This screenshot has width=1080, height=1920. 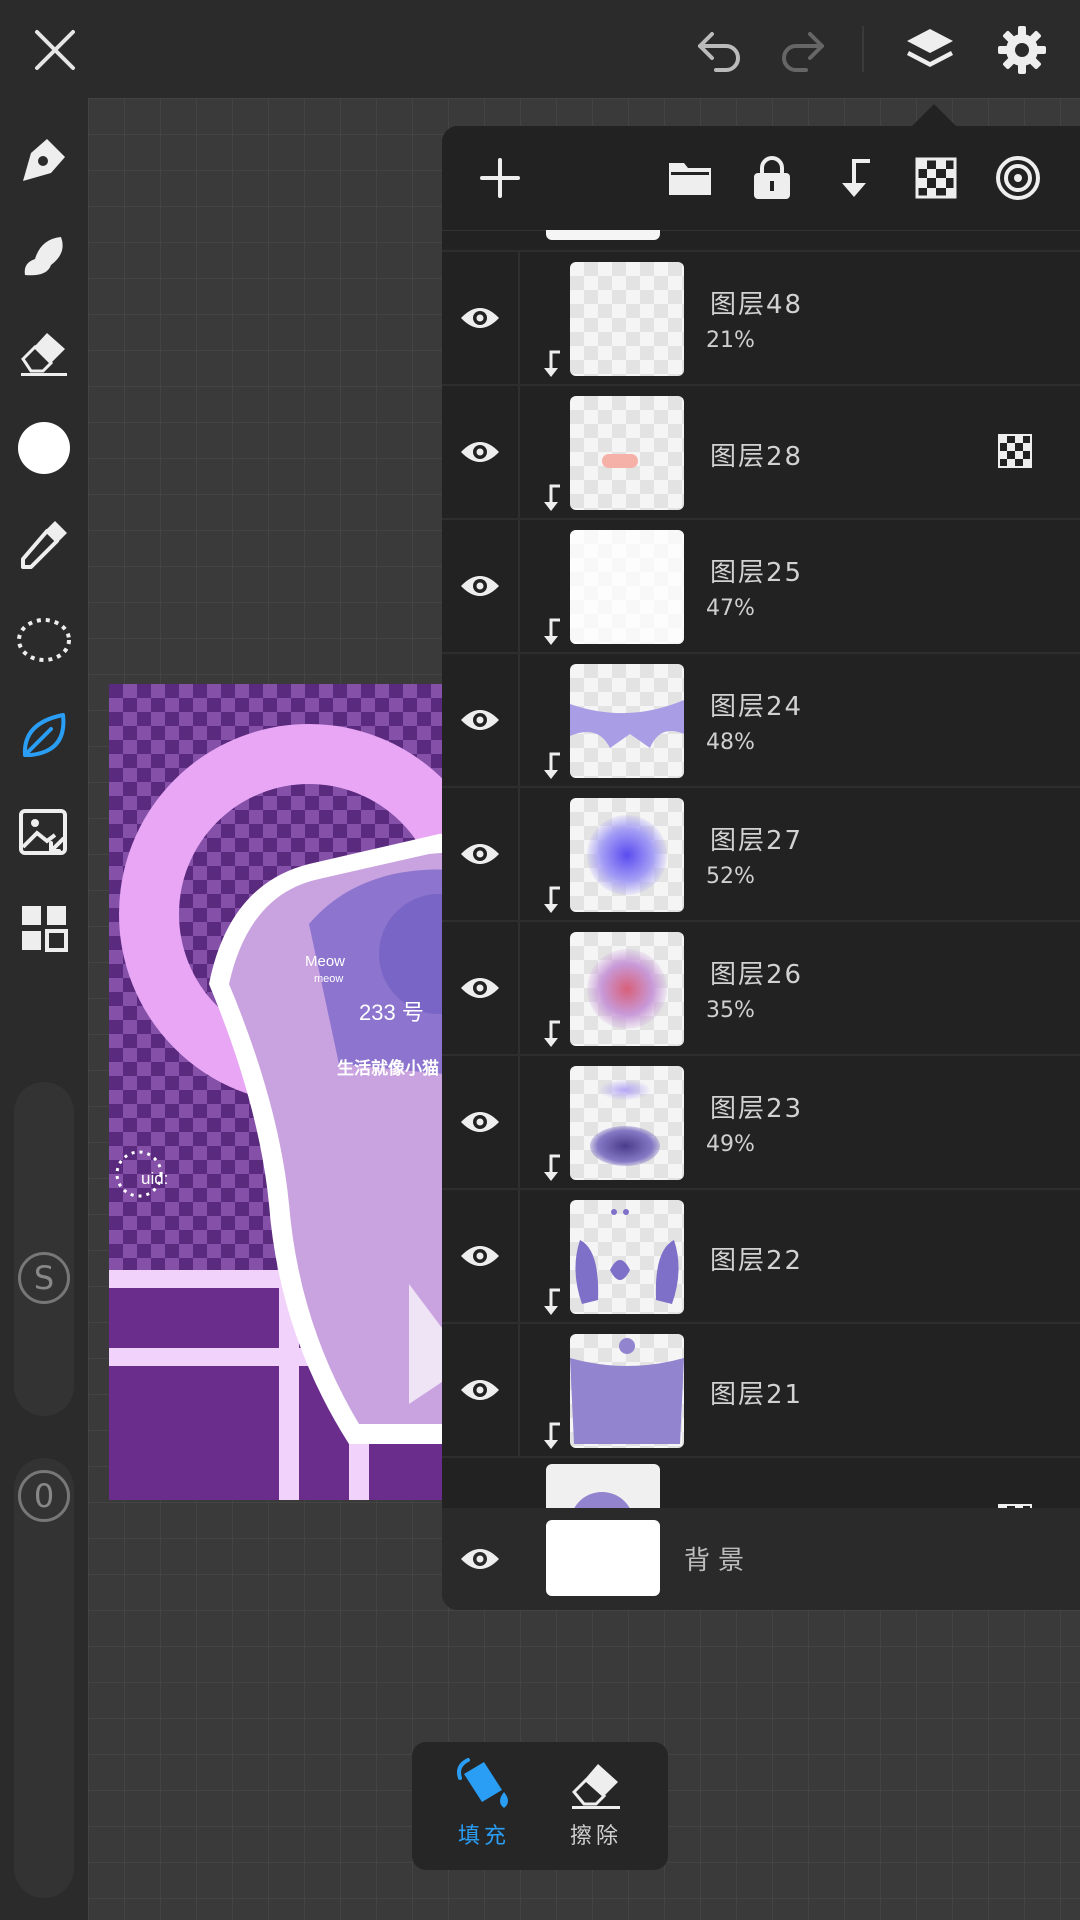 I want to click on alpha-lock-button, so click(x=936, y=178).